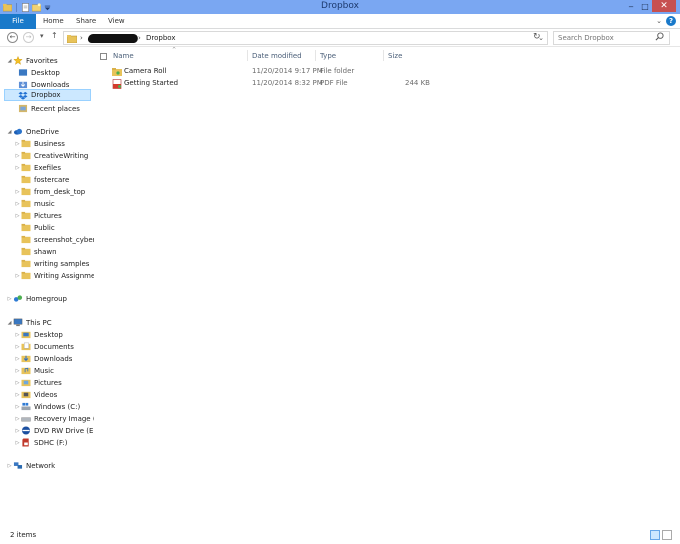  What do you see at coordinates (54, 418) in the screenshot?
I see `nav-item-recovery-d: ▷Recovery Image (D:)` at bounding box center [54, 418].